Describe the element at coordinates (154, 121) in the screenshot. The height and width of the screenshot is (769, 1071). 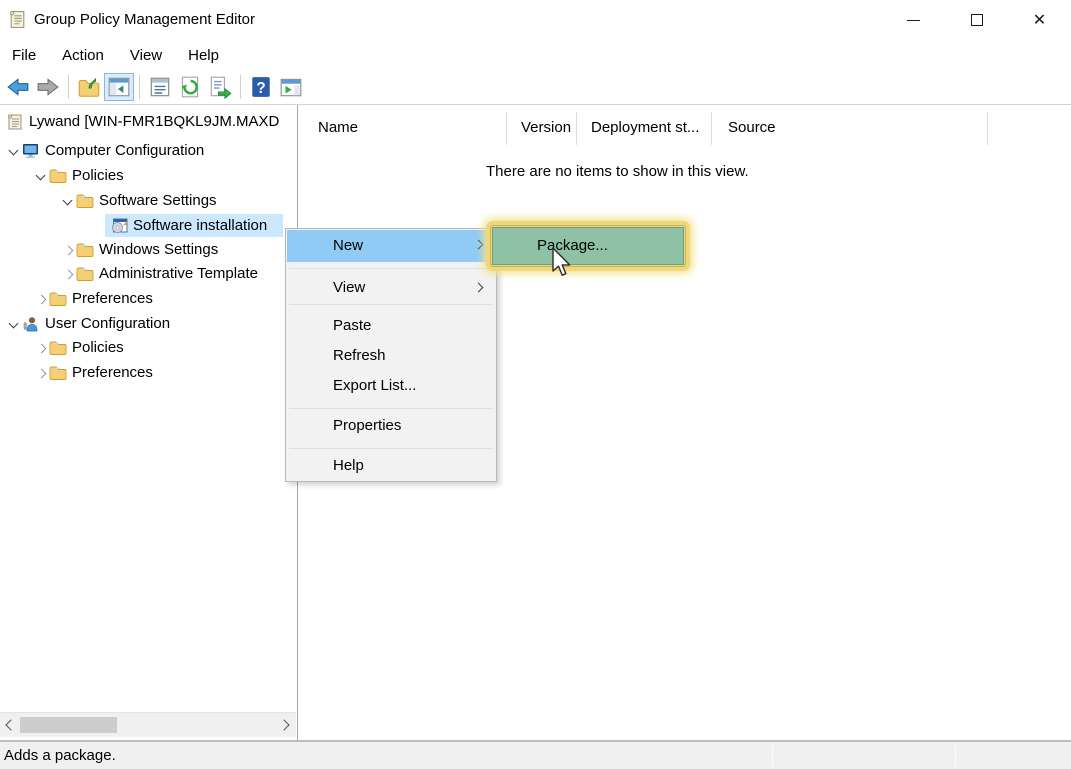
I see `tree-item-label: Lywand [WIN-FMR1BQKL9JM.MAXD` at that location.